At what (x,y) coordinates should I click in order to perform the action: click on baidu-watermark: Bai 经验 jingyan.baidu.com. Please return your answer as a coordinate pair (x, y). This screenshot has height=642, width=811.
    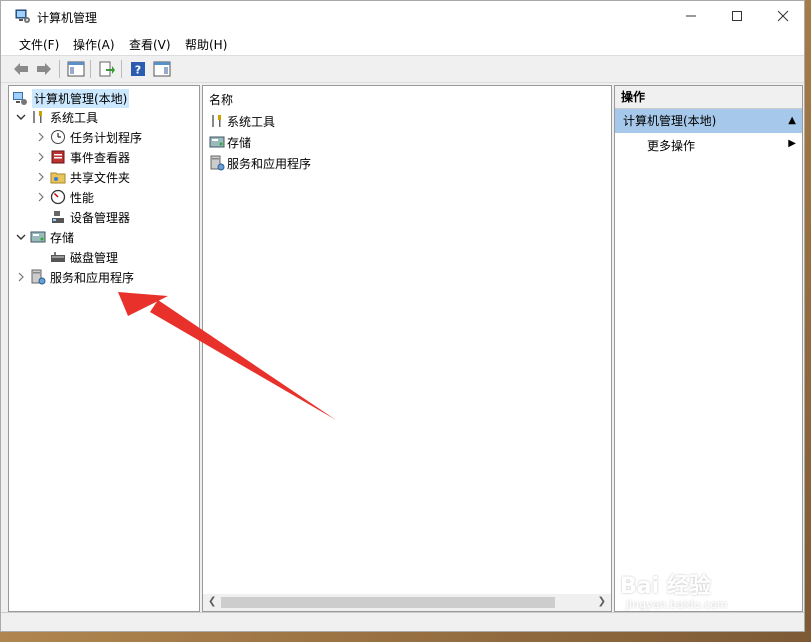
    Looking at the image, I should click on (695, 585).